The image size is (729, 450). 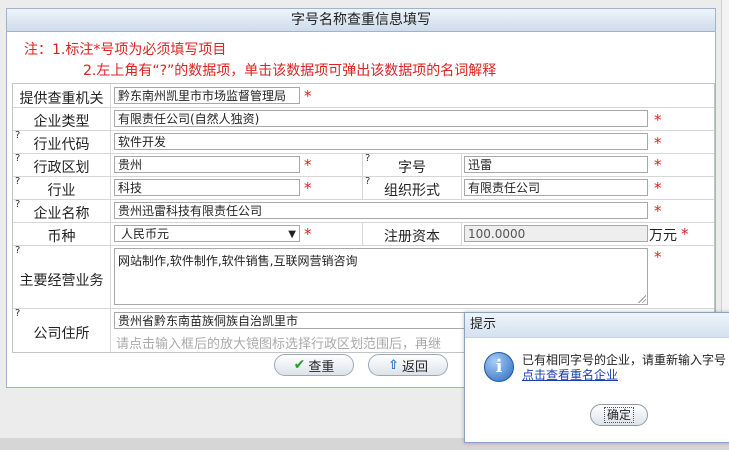 What do you see at coordinates (658, 257) in the screenshot?
I see `business-required-mark: *` at bounding box center [658, 257].